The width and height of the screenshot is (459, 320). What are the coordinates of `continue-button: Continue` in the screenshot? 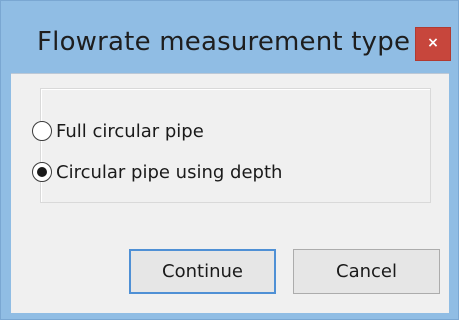 It's located at (202, 271).